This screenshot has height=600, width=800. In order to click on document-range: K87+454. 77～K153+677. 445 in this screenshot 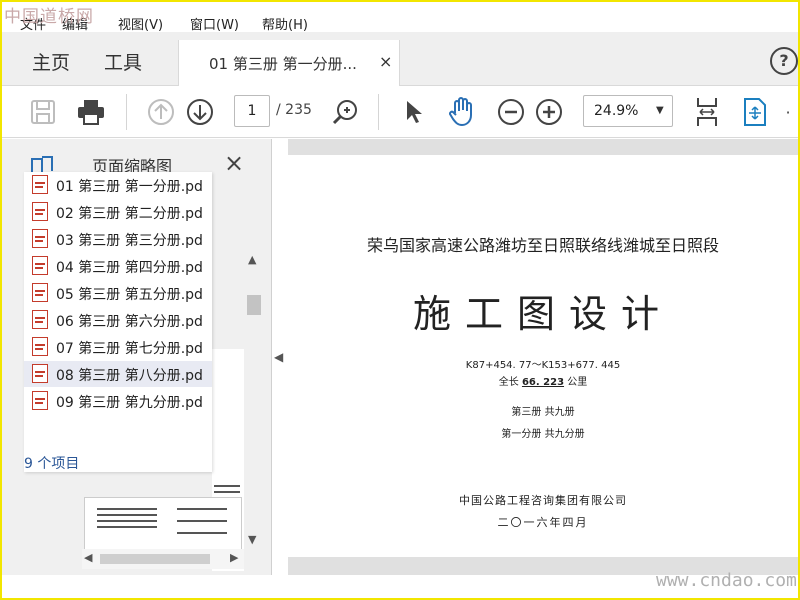, I will do `click(543, 365)`.